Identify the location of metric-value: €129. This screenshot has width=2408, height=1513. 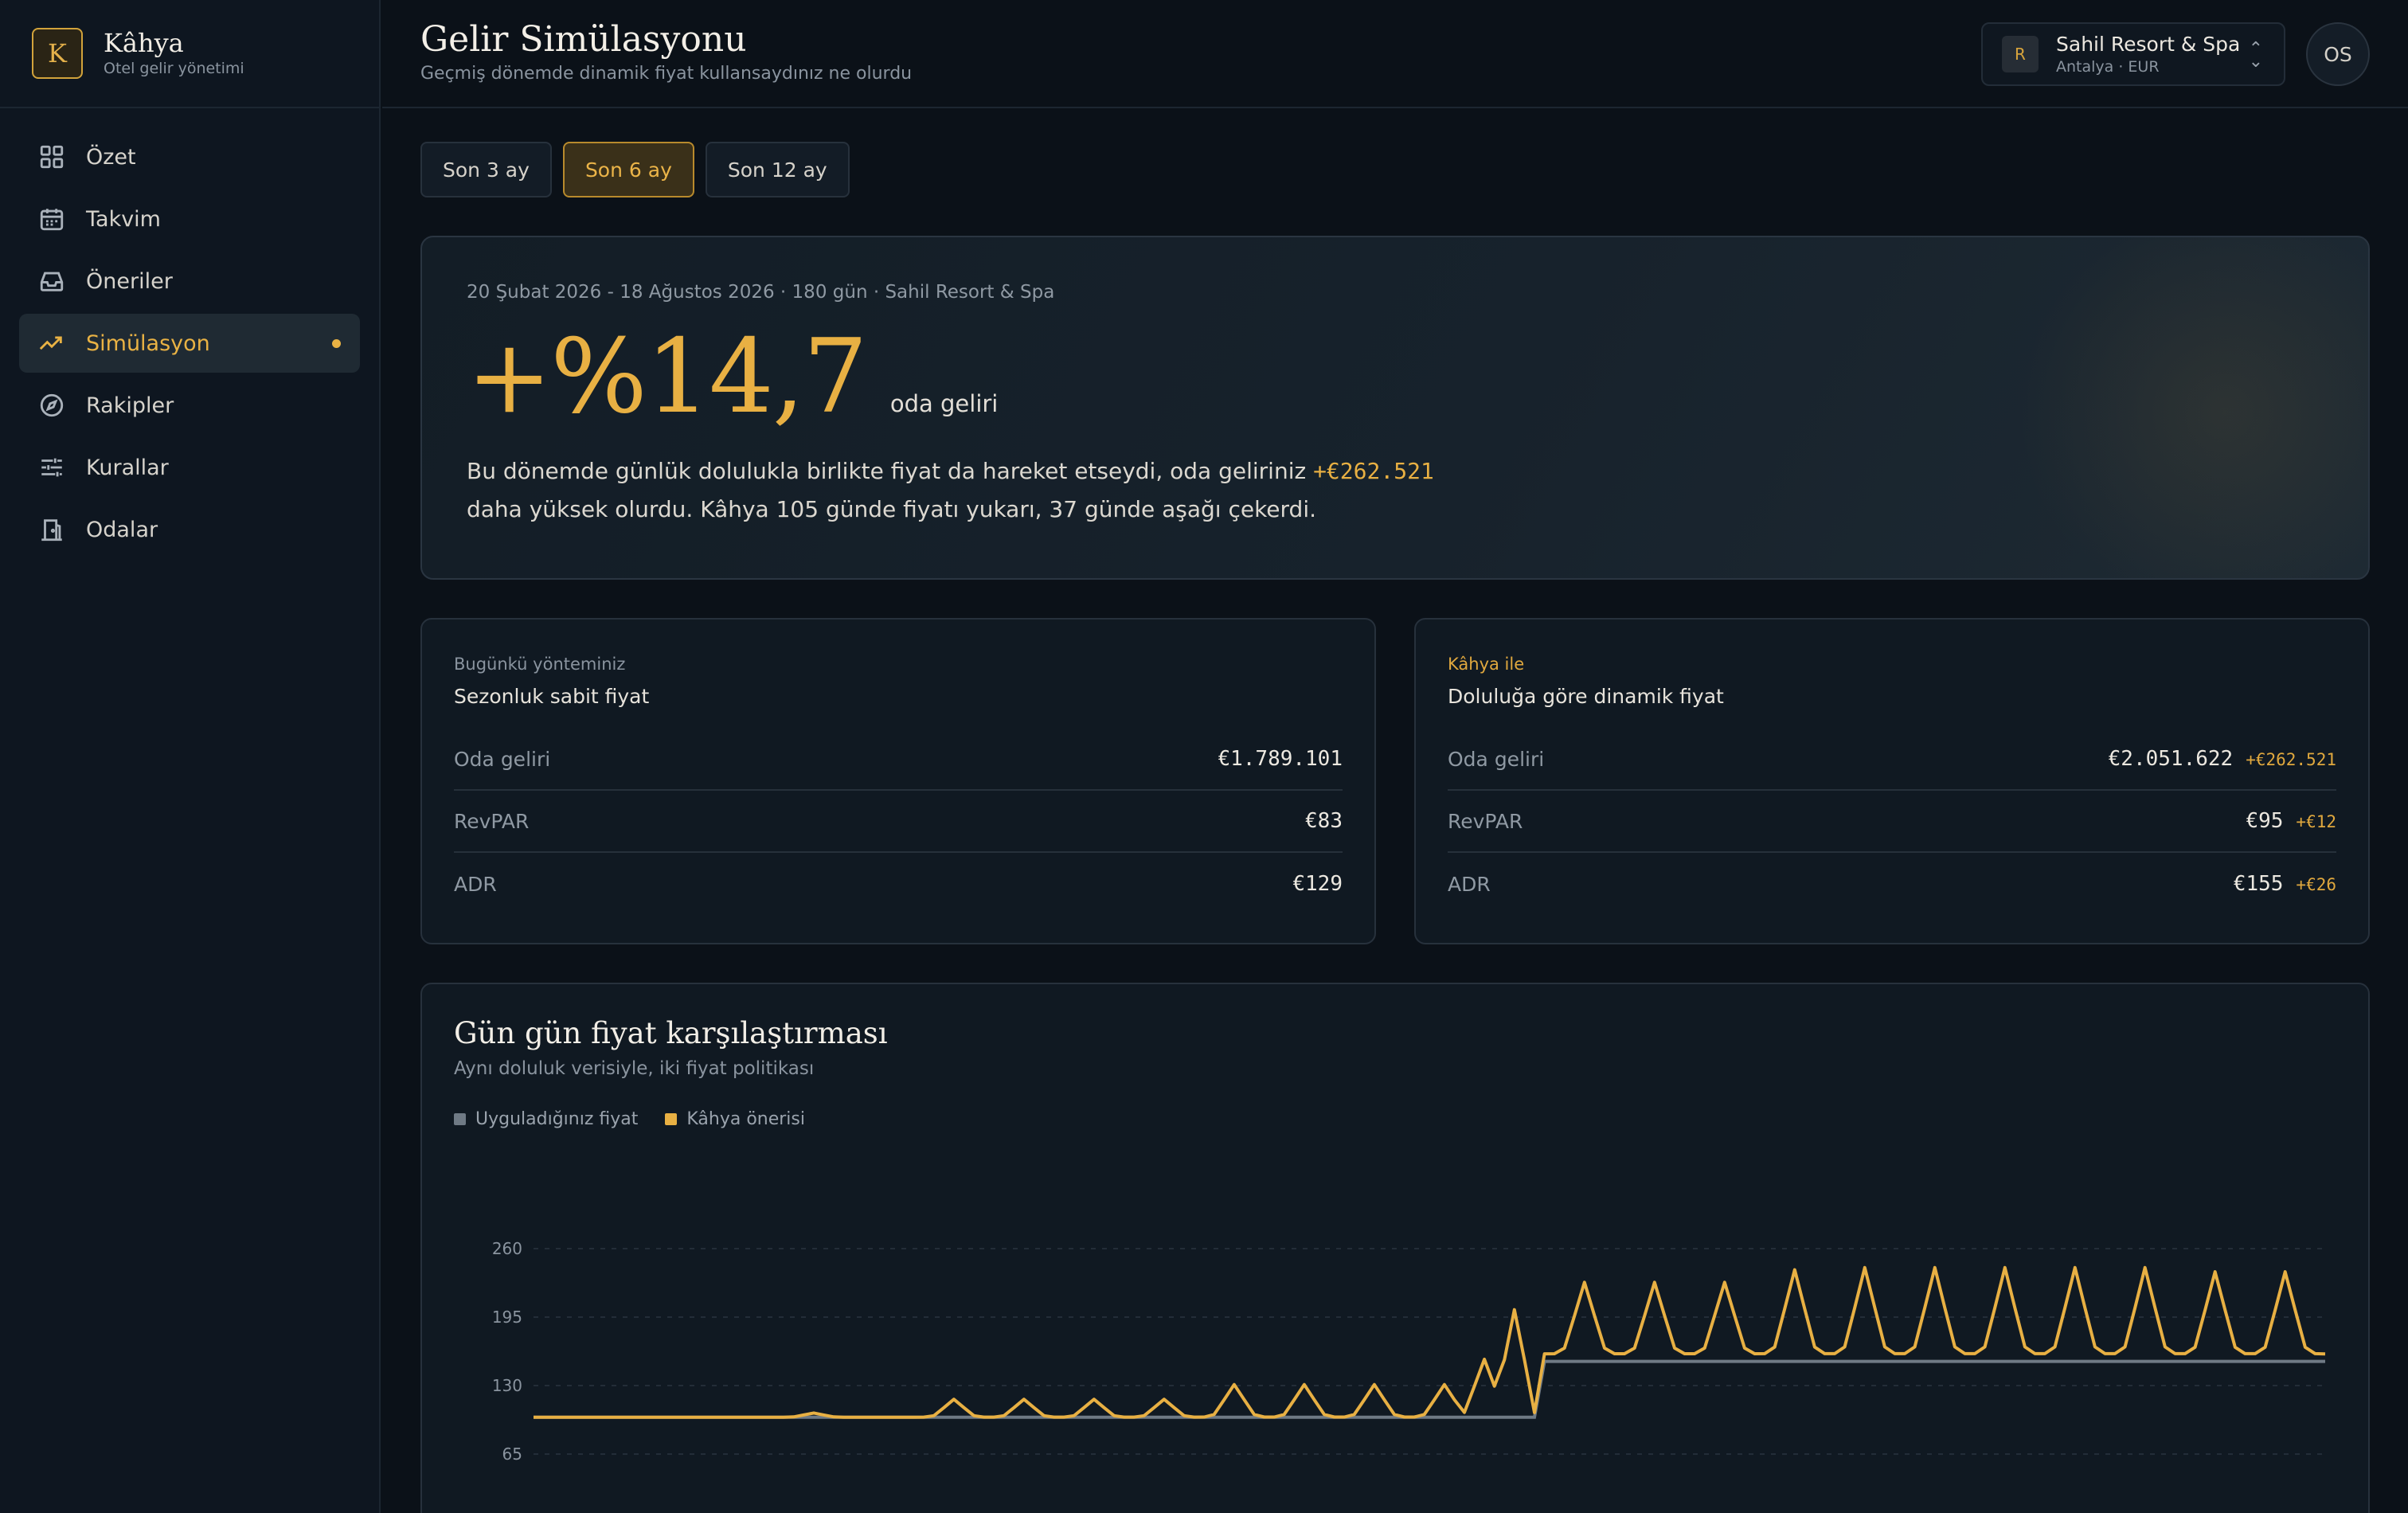
(1317, 884).